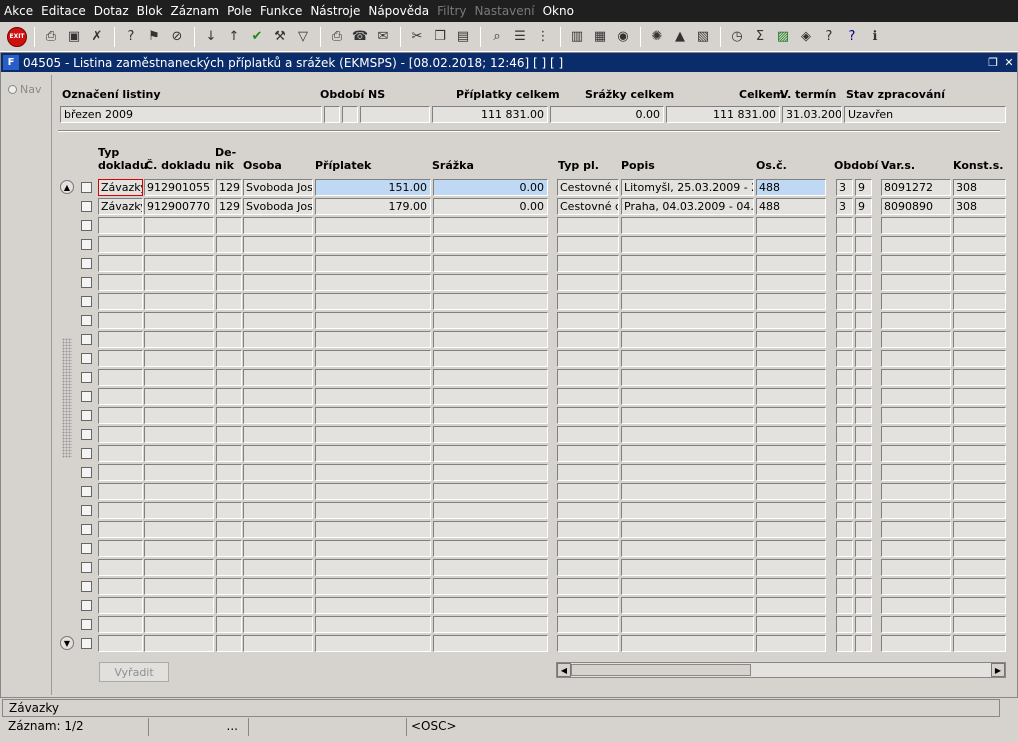  What do you see at coordinates (979, 206) in the screenshot?
I see `cell-konst: 308` at bounding box center [979, 206].